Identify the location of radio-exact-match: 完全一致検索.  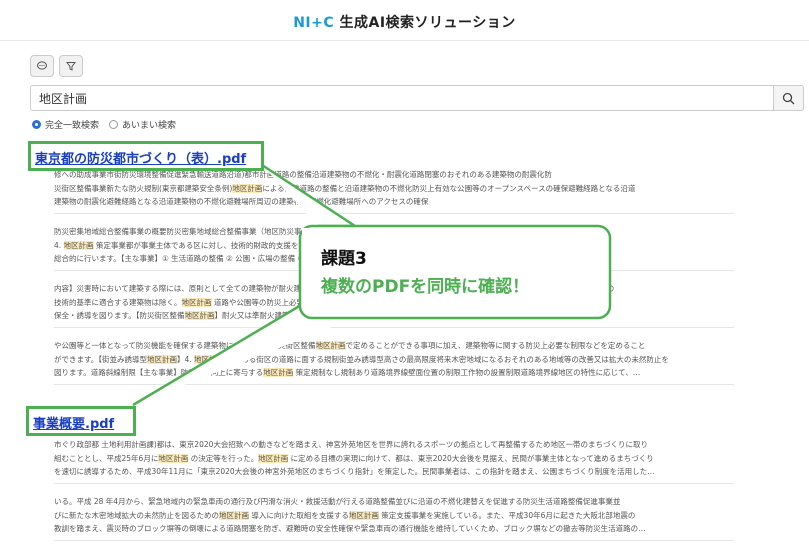
(65, 124).